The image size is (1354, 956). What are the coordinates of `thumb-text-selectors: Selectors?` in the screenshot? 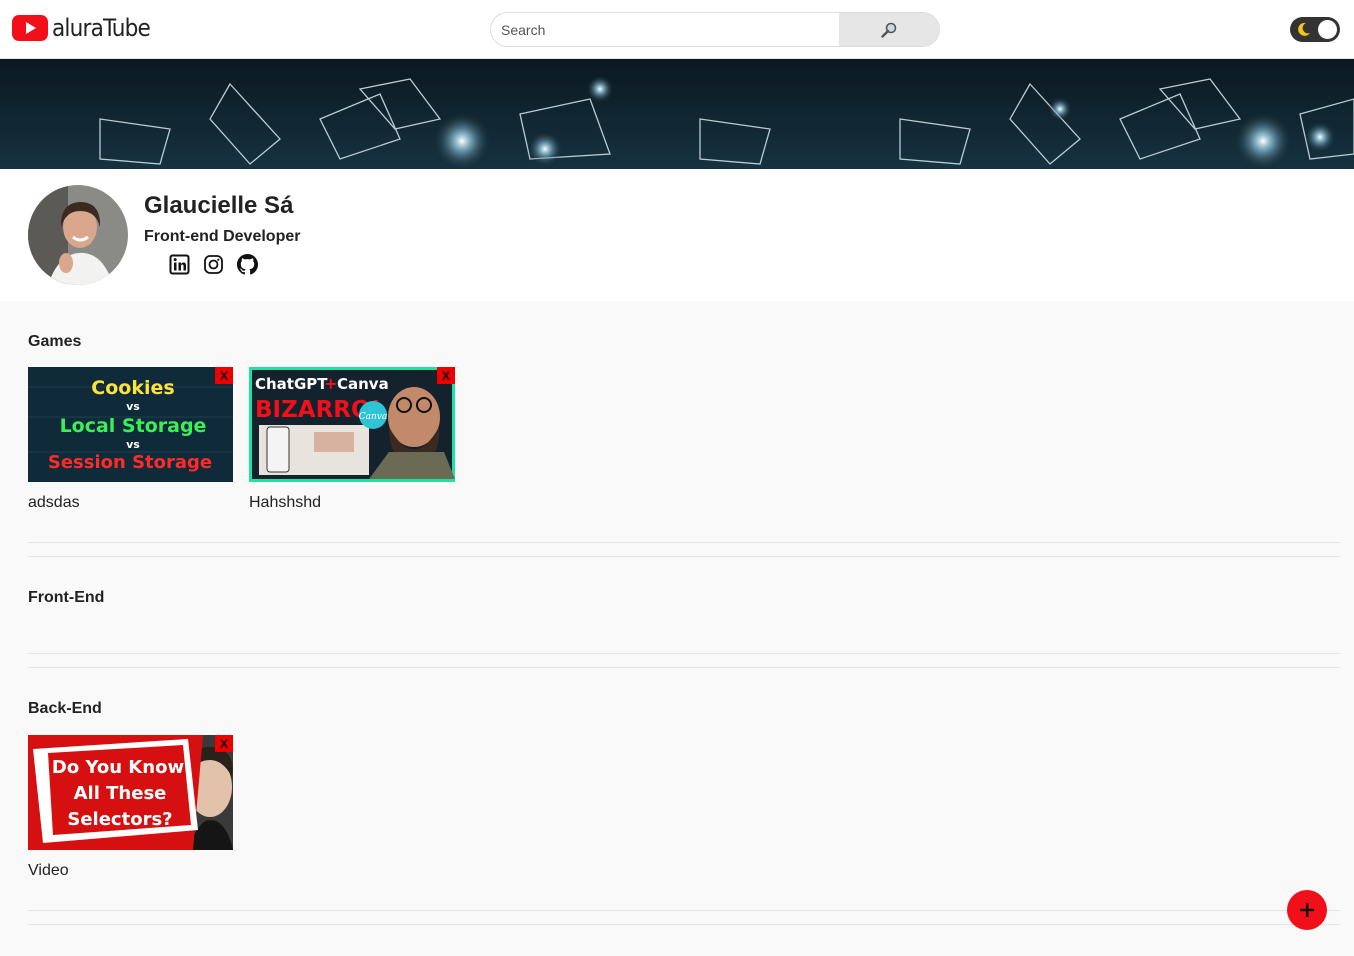 It's located at (119, 819).